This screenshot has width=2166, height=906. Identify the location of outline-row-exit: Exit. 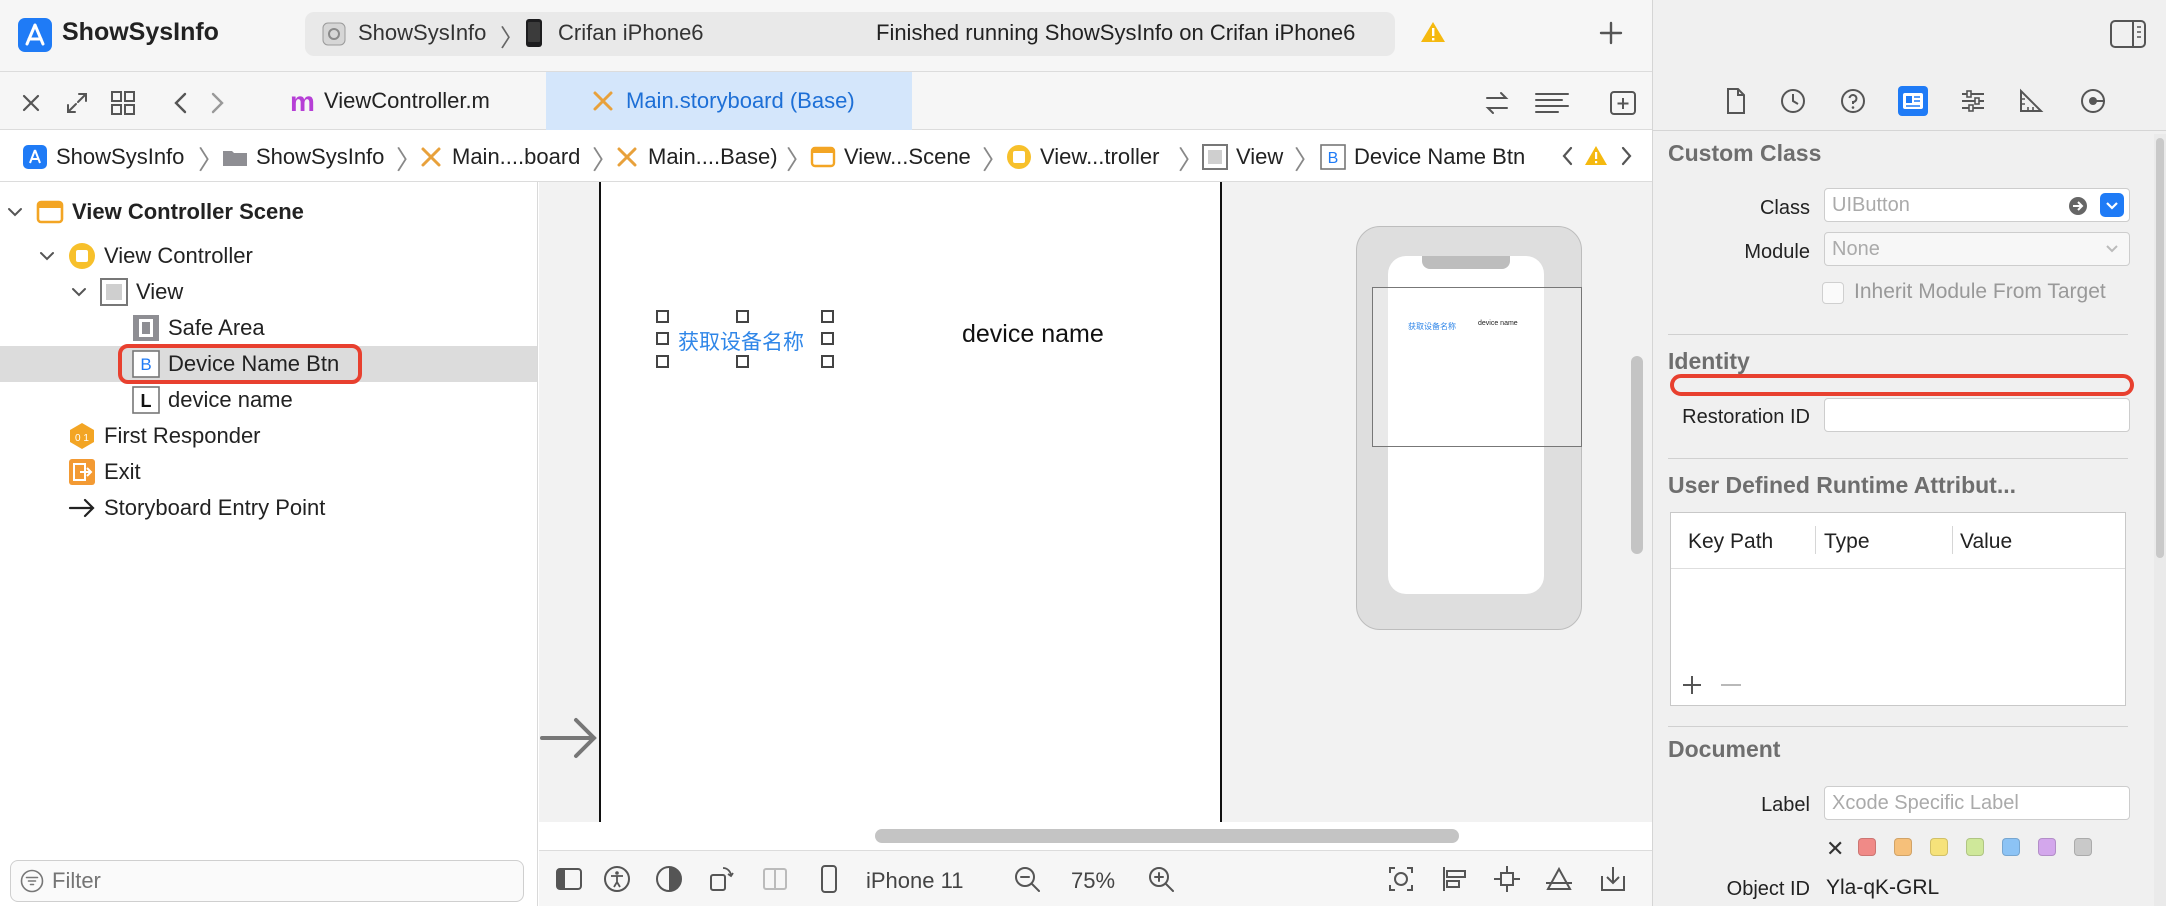
(268, 472).